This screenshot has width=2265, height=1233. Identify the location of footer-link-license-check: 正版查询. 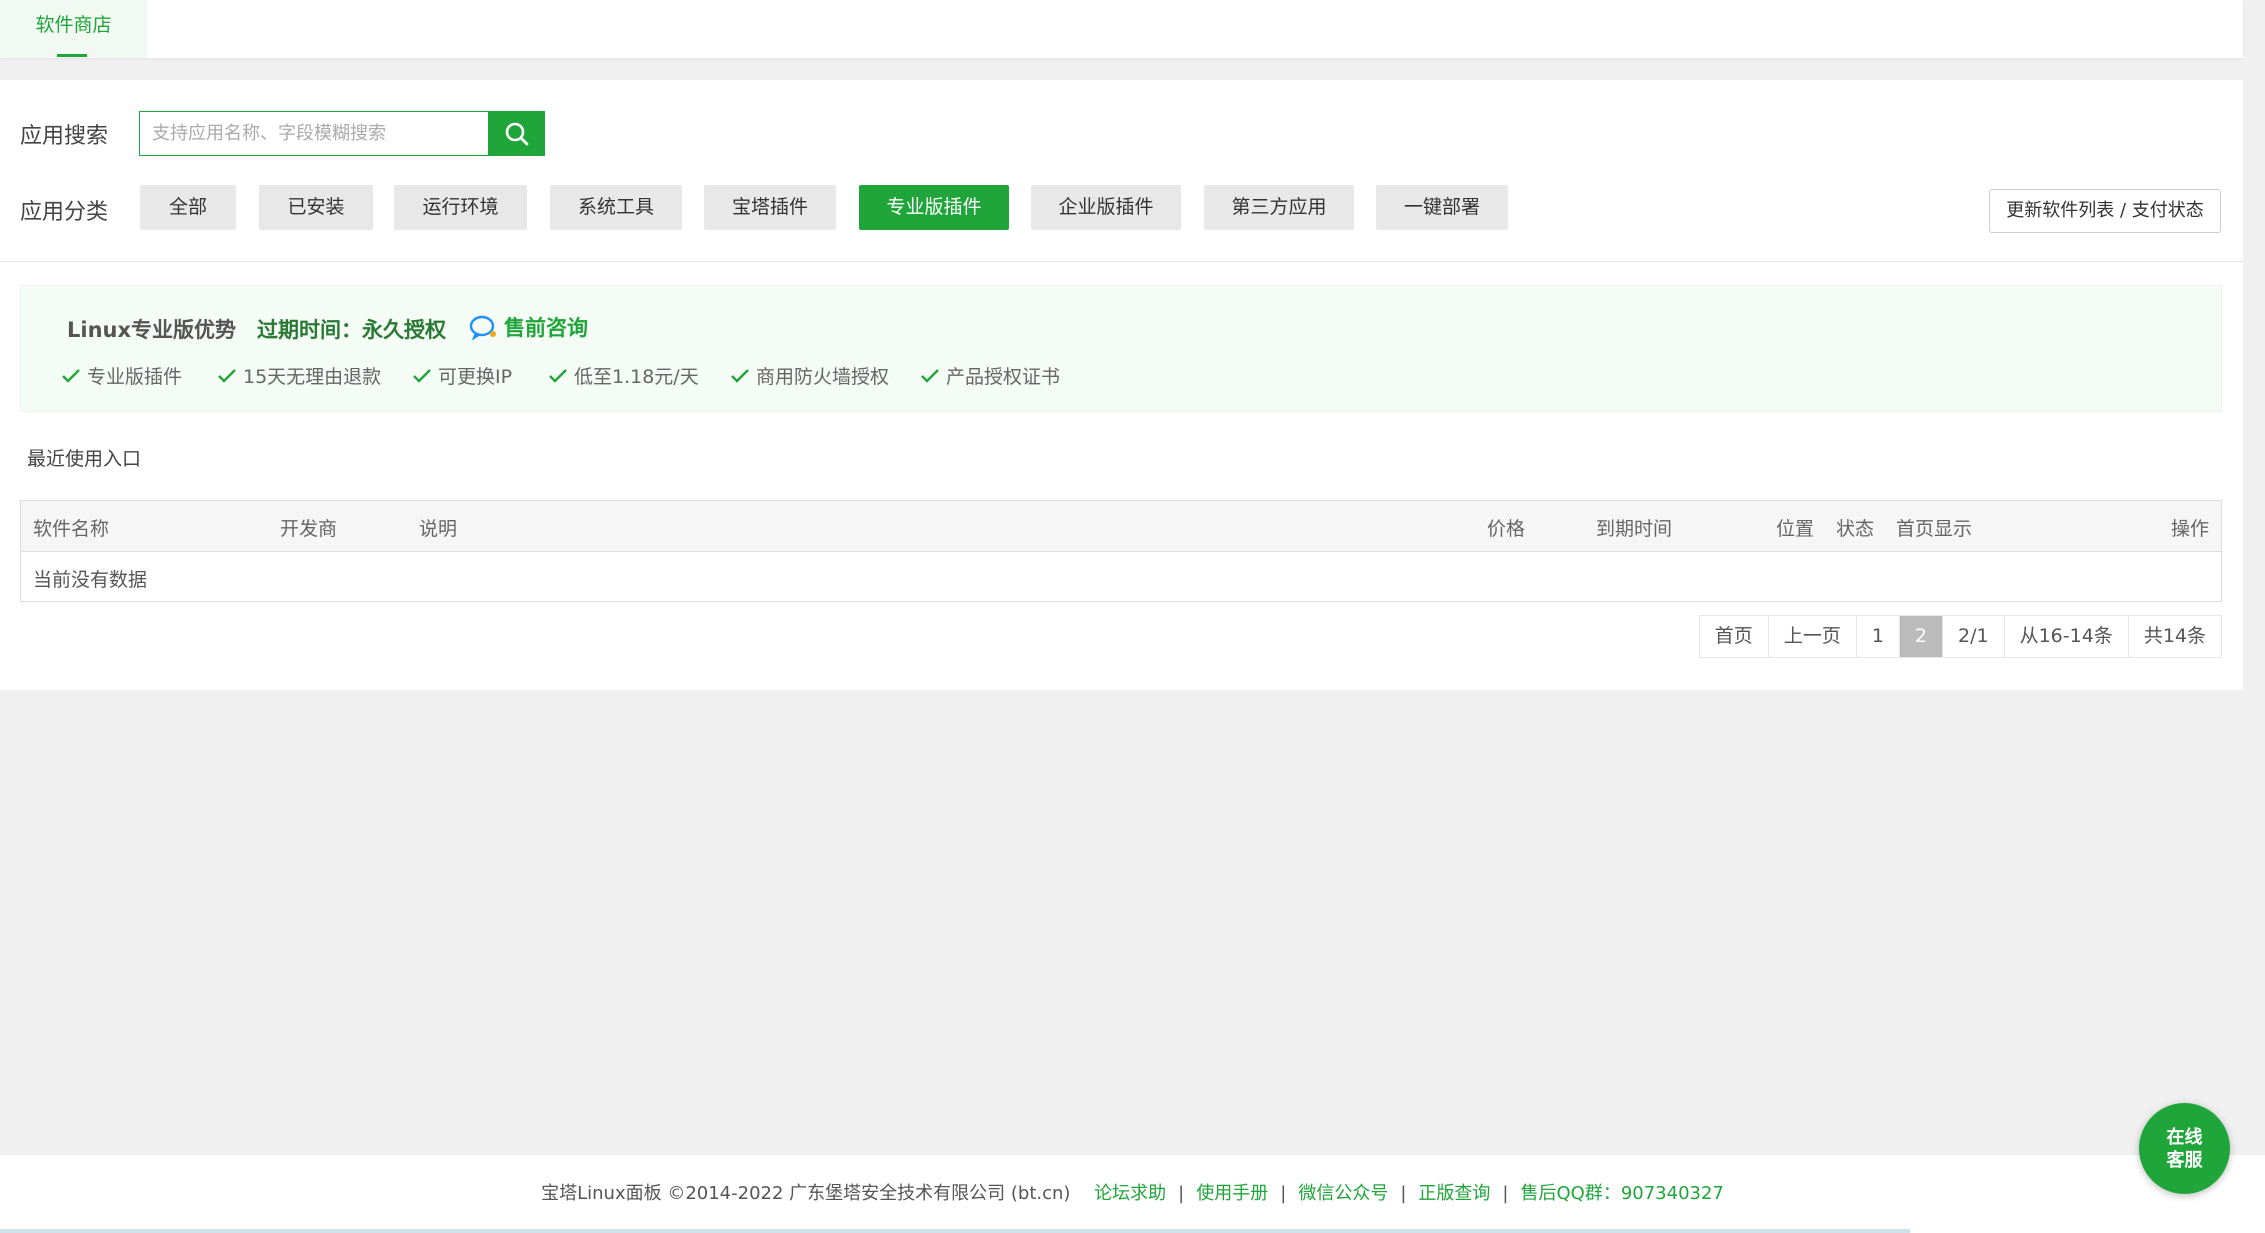
(1454, 1193).